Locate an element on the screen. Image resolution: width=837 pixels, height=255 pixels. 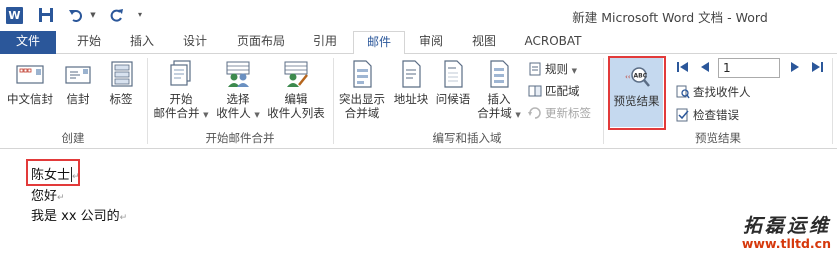
record-number-input: 1 is located at coordinates (749, 68).